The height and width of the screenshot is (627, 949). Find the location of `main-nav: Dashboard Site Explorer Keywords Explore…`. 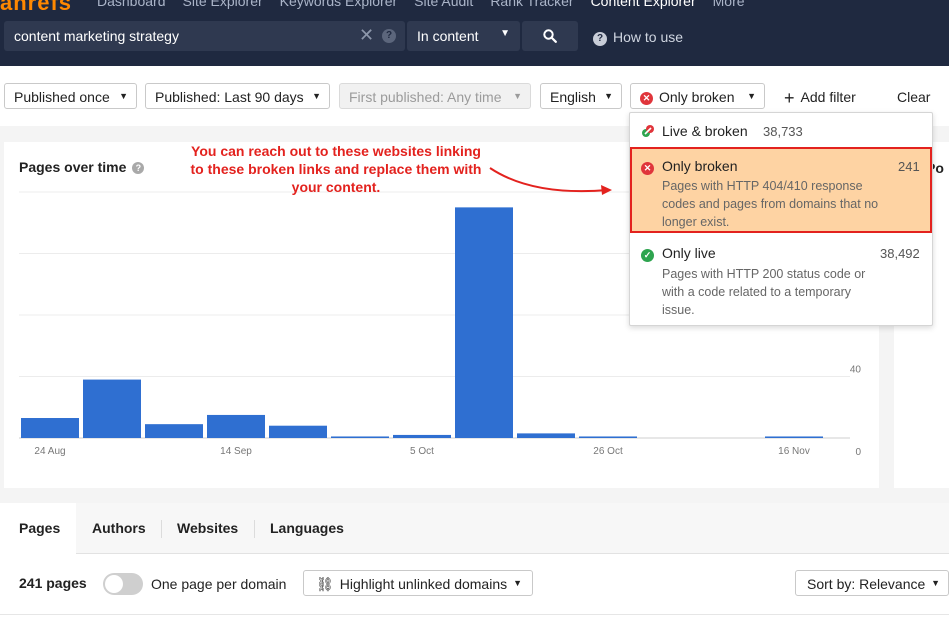

main-nav: Dashboard Site Explorer Keywords Explore… is located at coordinates (421, 4).